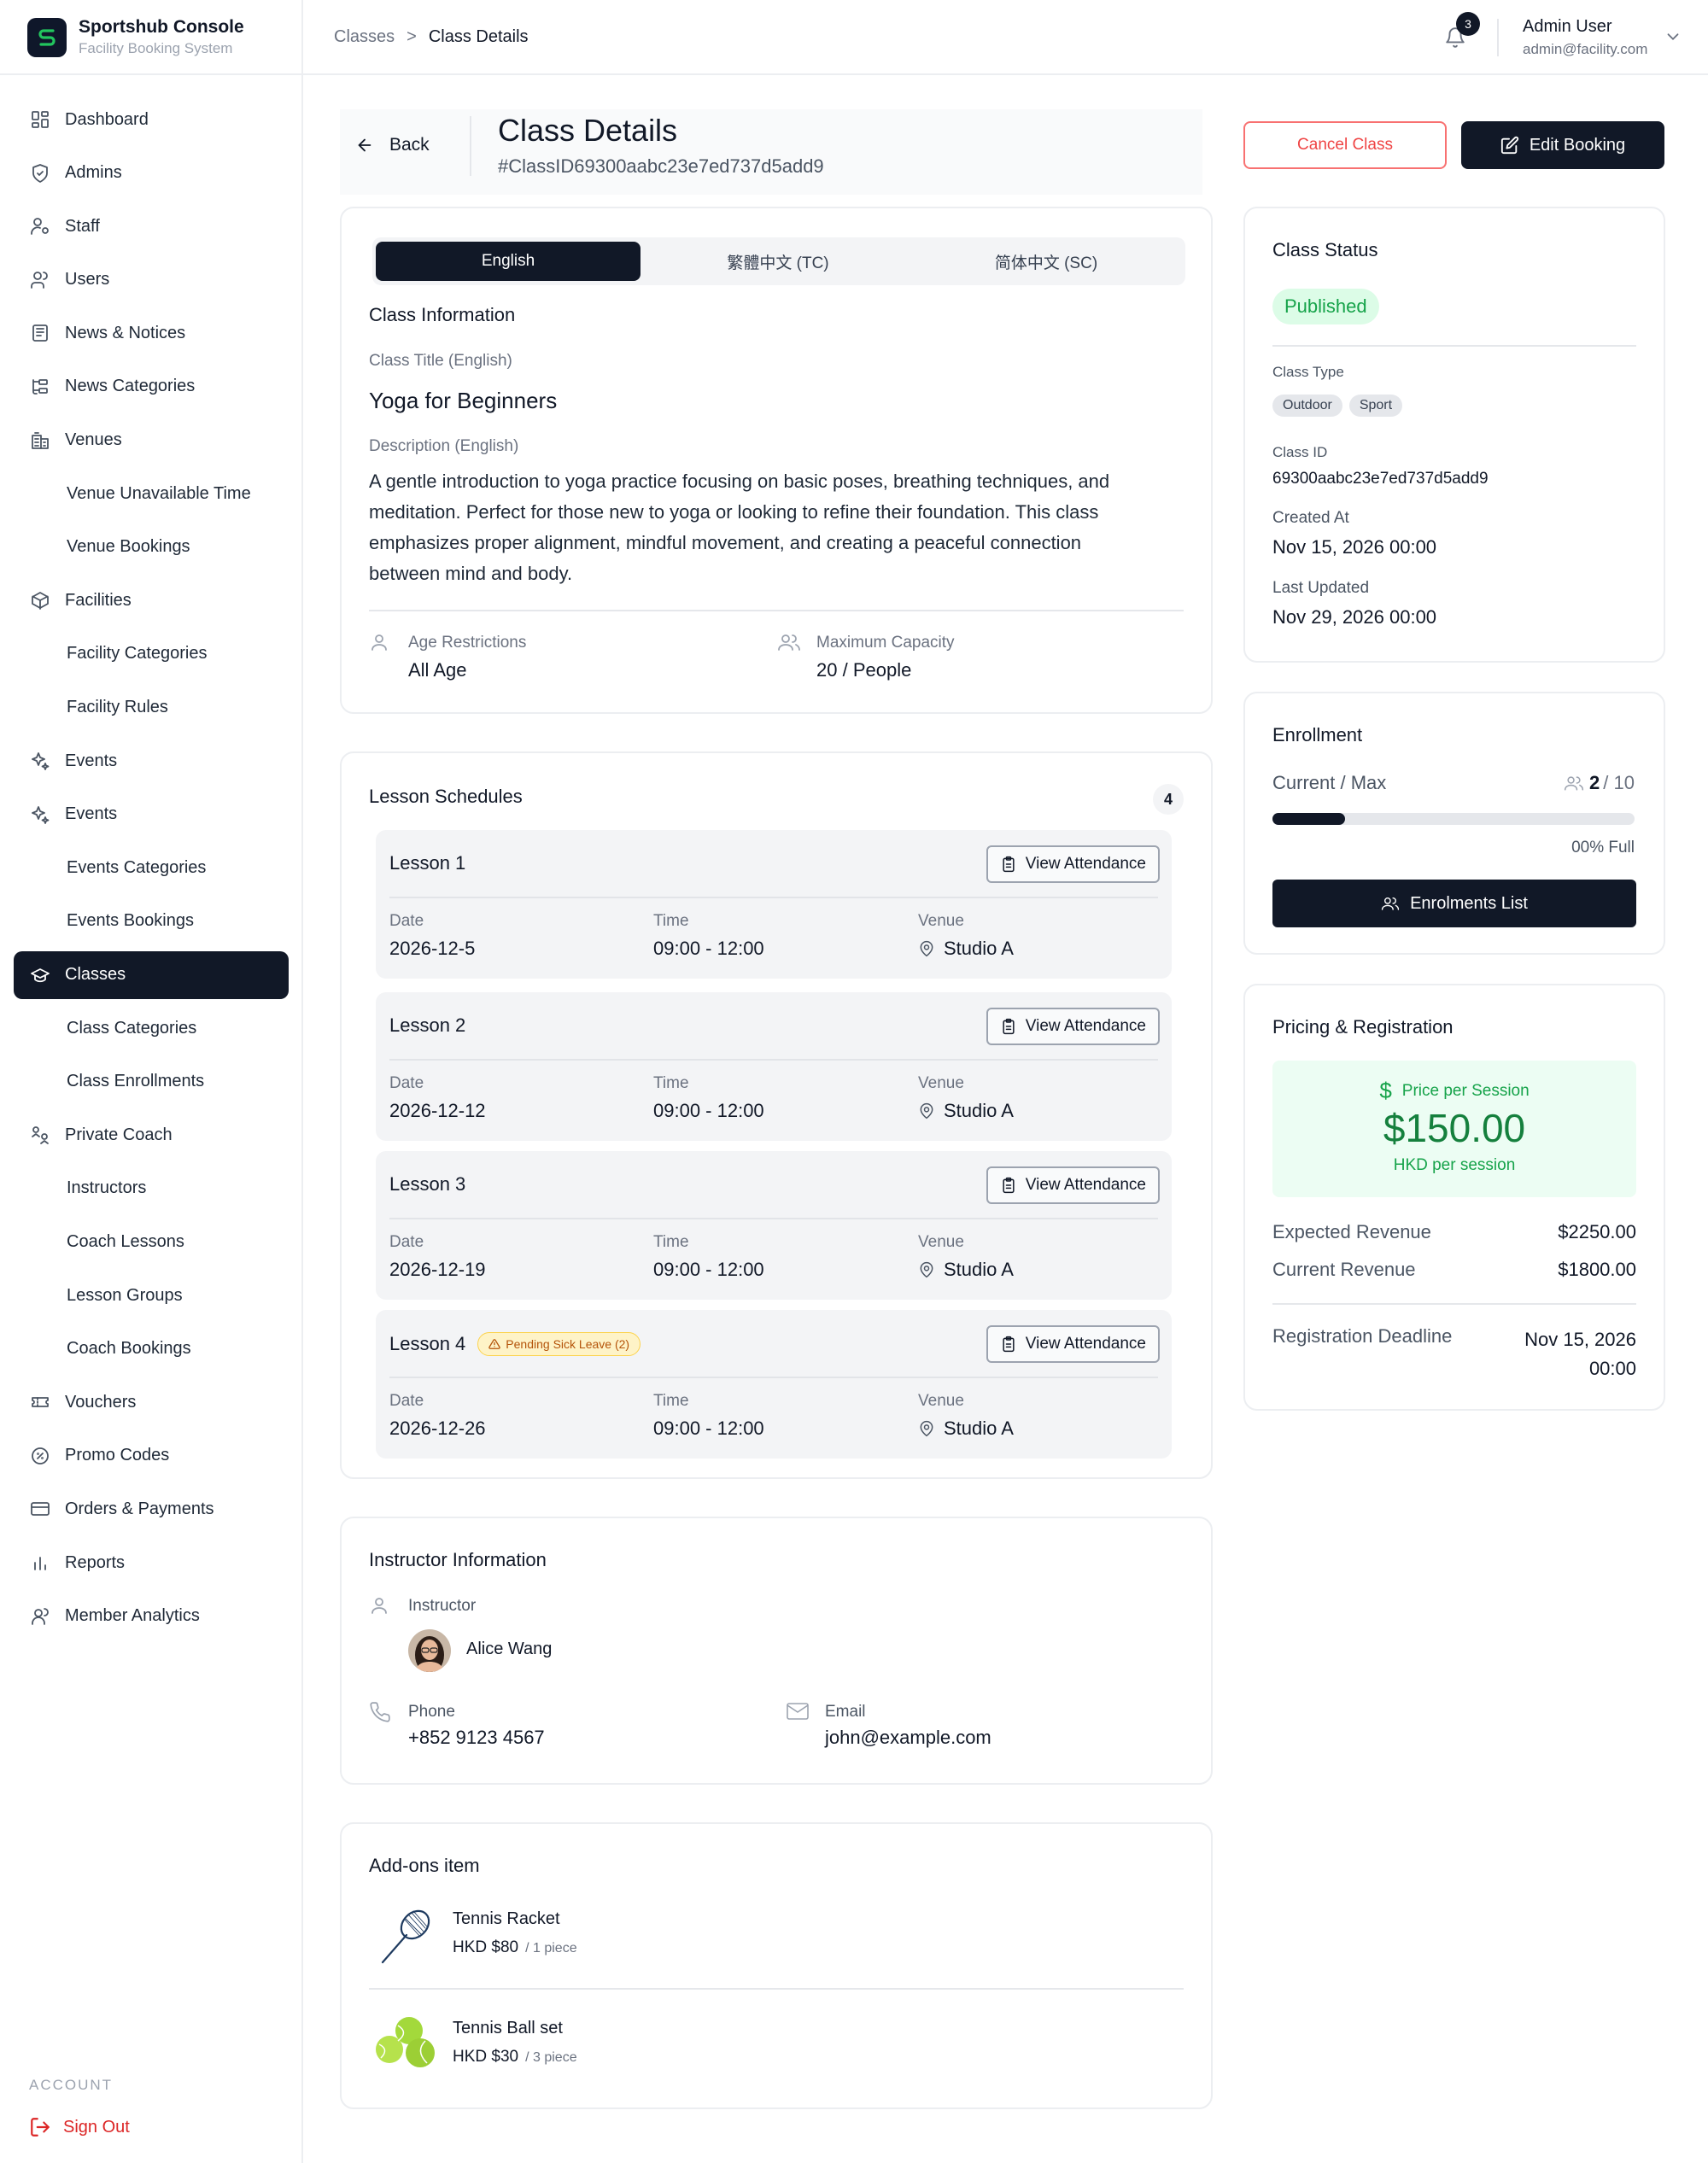  Describe the element at coordinates (863, 670) in the screenshot. I see `maximum-capacity-value: 20 / People` at that location.